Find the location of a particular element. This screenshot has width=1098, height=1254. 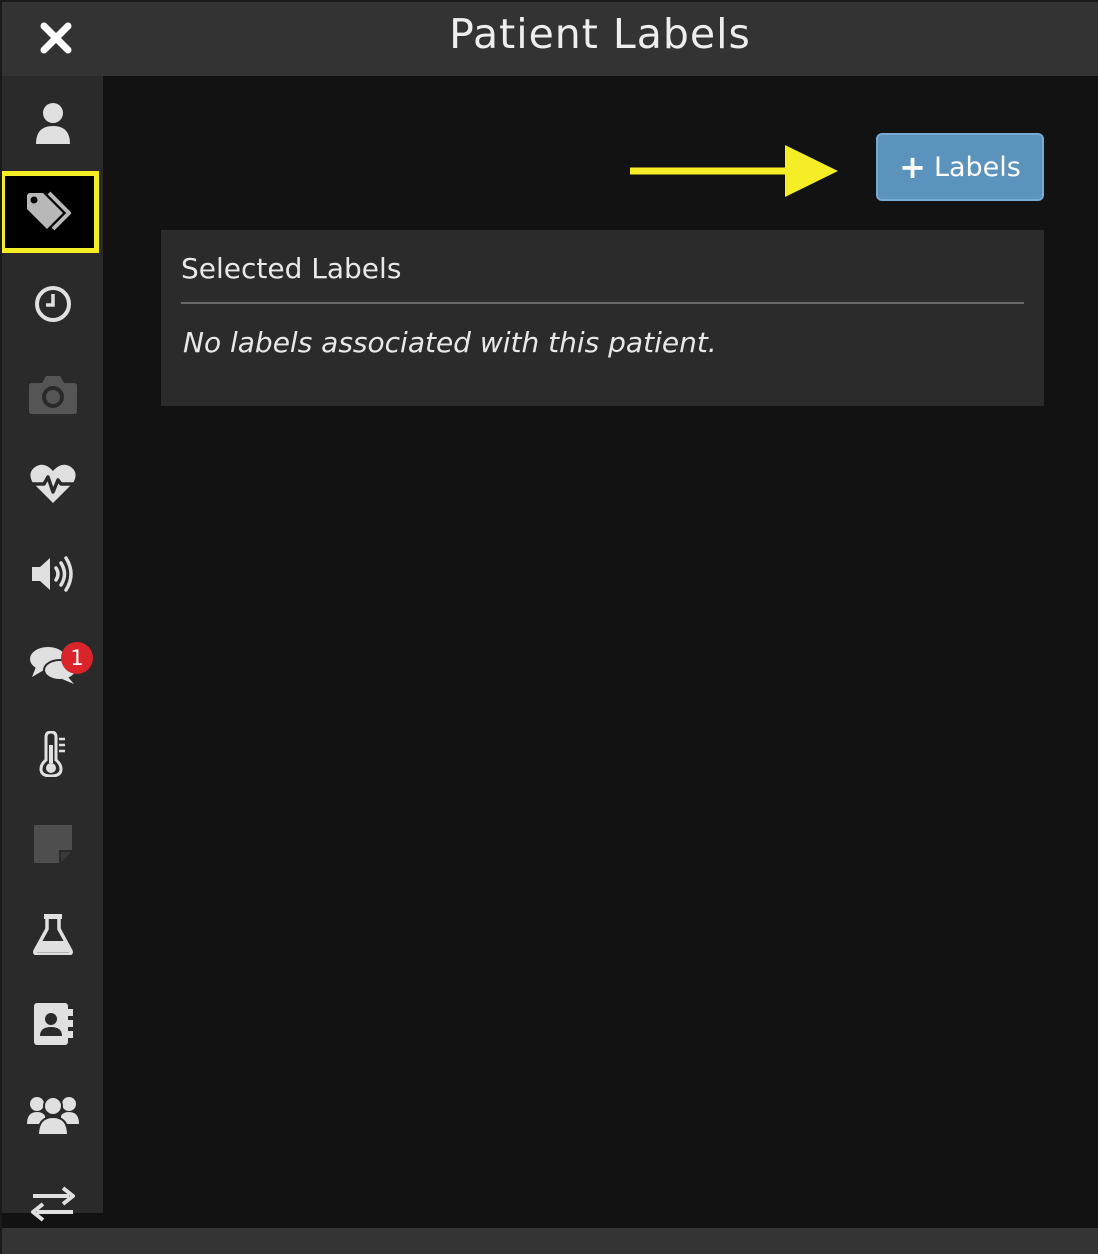

sidebar-item-care-team is located at coordinates (52, 1114).